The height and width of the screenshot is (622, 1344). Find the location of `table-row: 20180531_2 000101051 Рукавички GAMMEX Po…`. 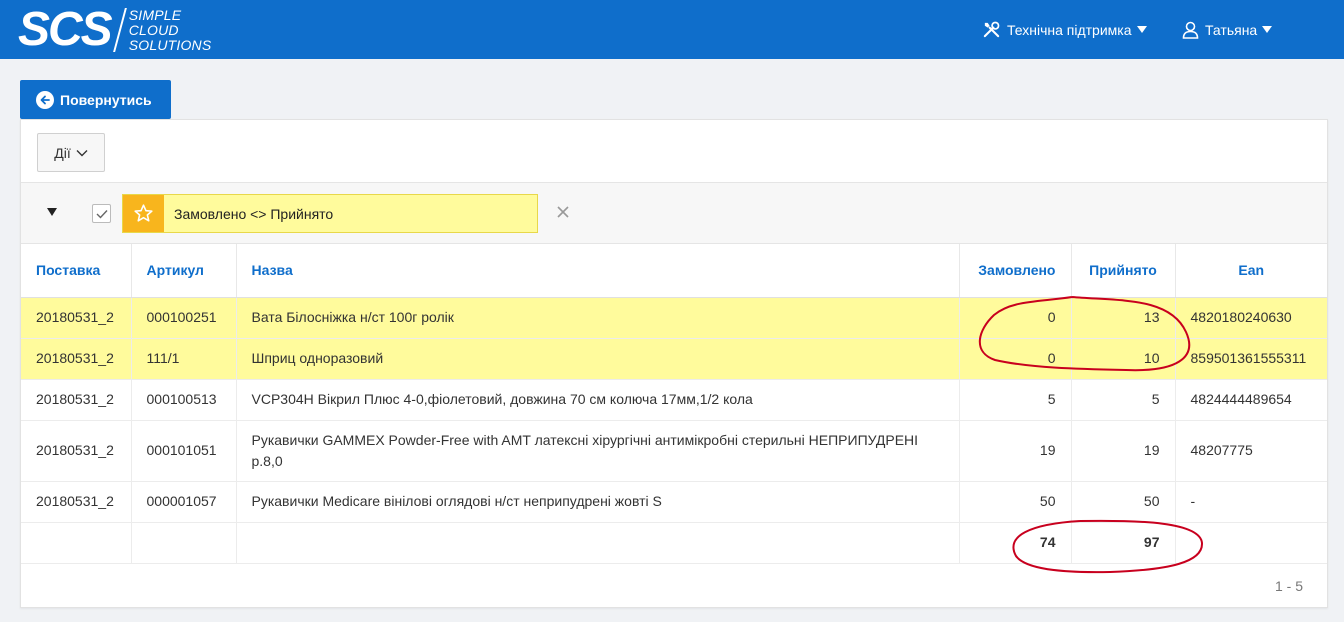

table-row: 20180531_2 000101051 Рукавички GAMMEX Po… is located at coordinates (674, 451).